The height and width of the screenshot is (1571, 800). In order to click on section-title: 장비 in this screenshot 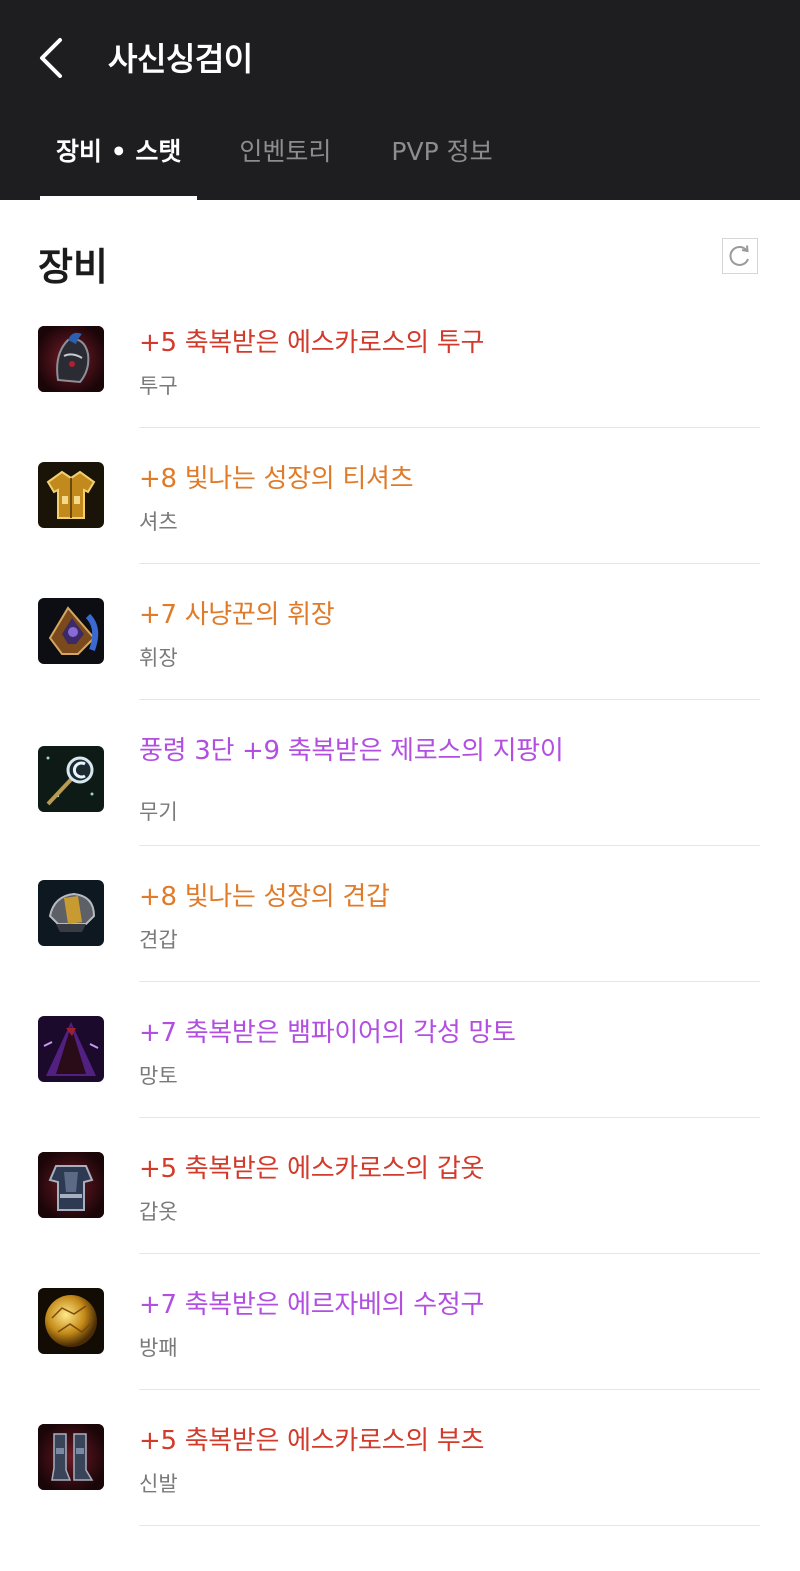, I will do `click(73, 267)`.